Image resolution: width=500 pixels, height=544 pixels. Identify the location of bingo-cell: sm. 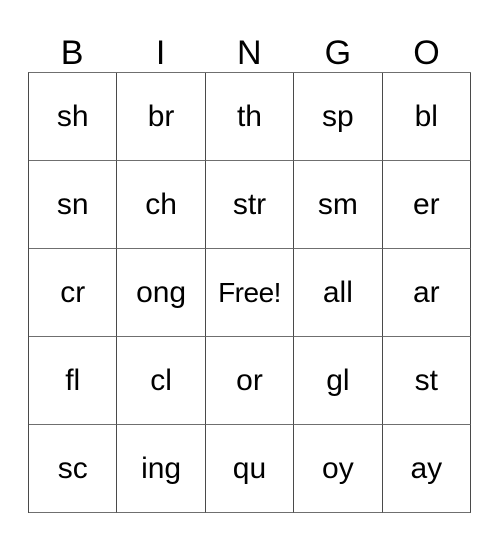
(338, 205).